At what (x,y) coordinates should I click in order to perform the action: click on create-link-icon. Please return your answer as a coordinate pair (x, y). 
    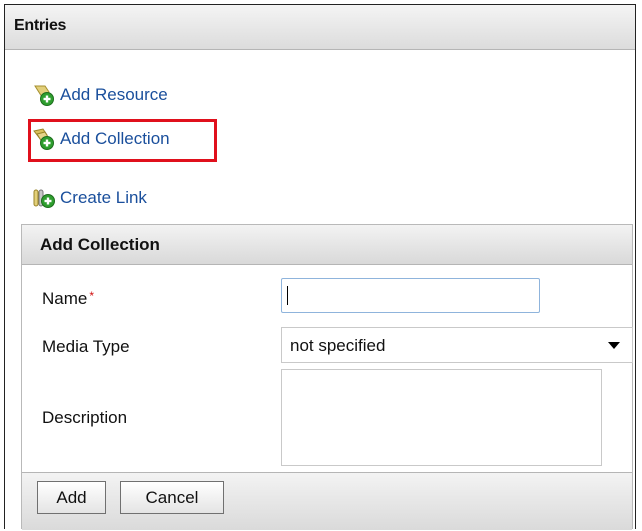
    Looking at the image, I should click on (44, 198).